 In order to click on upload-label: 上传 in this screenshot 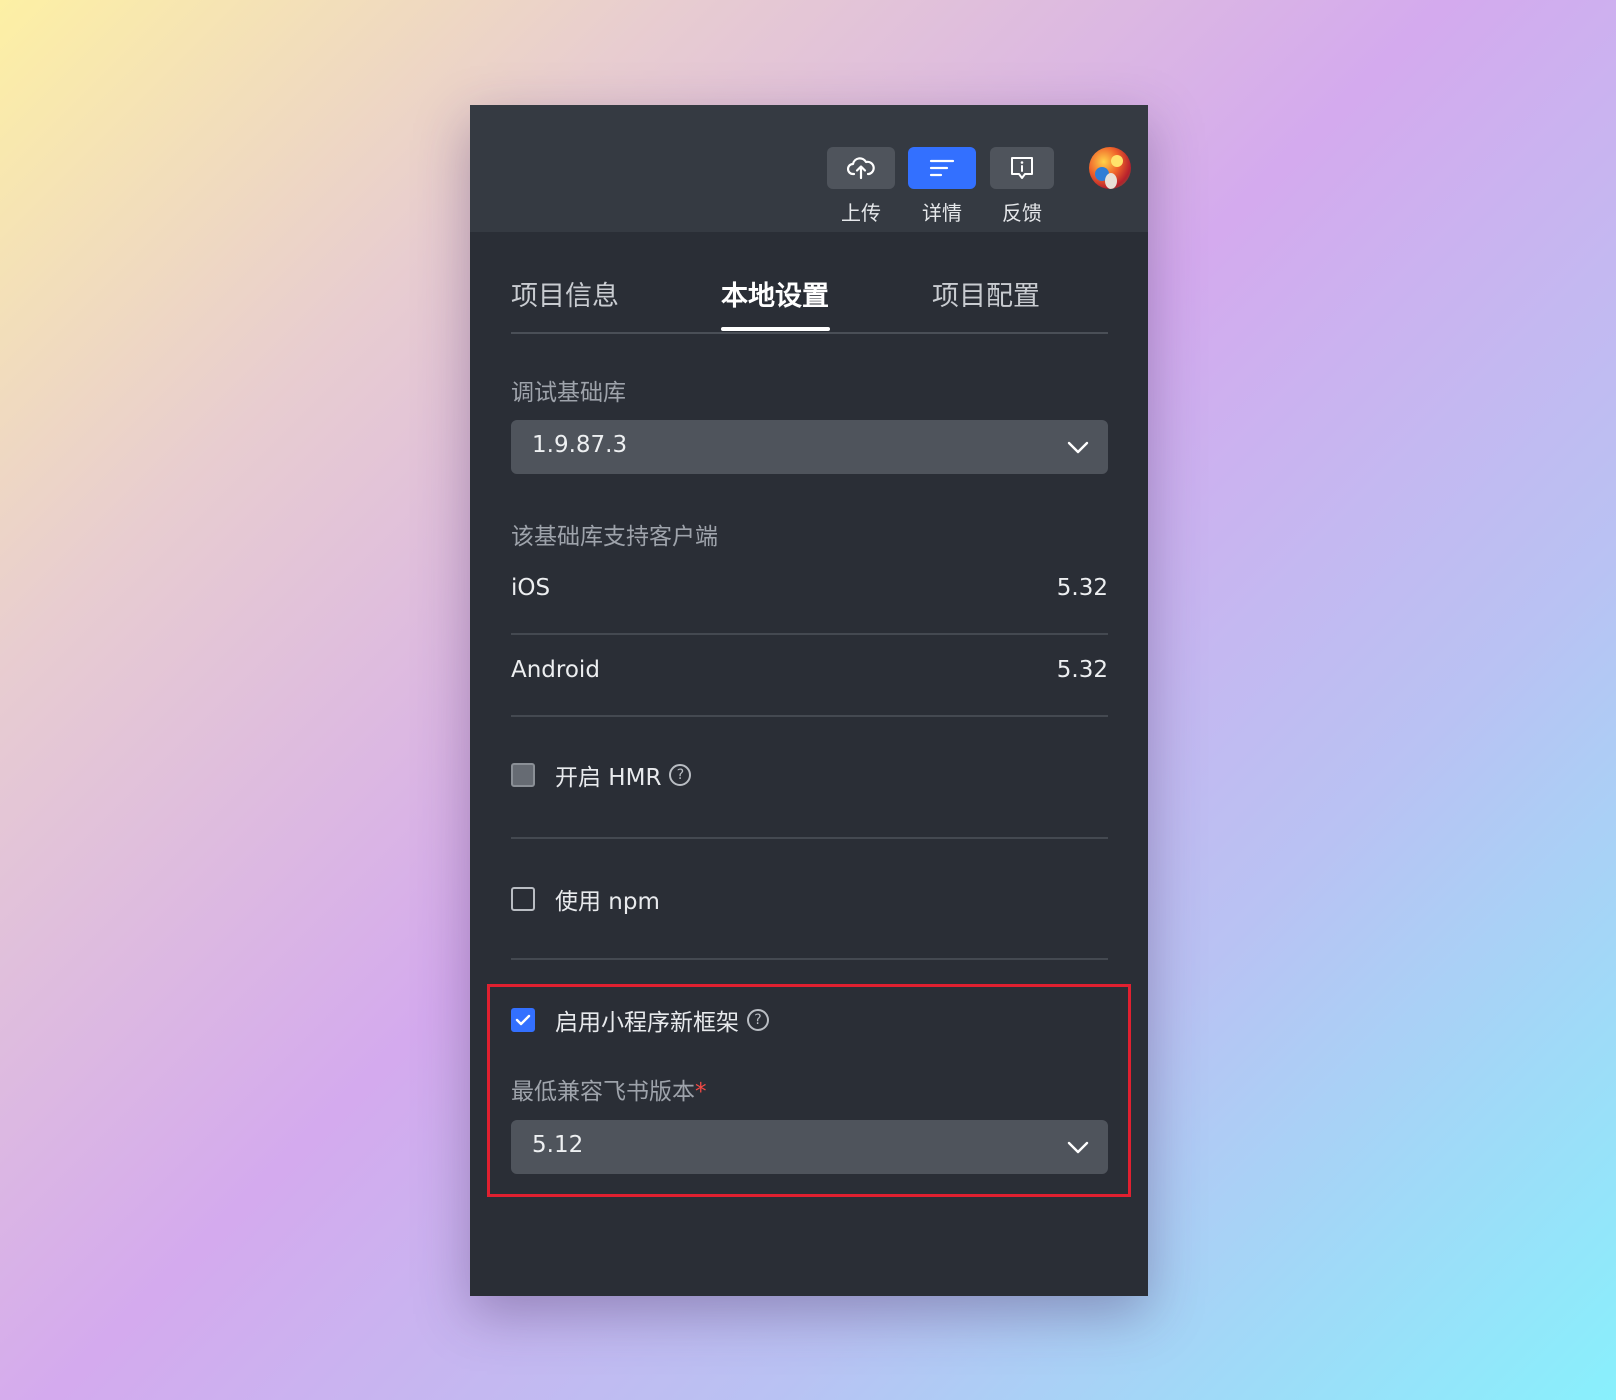, I will do `click(861, 213)`.